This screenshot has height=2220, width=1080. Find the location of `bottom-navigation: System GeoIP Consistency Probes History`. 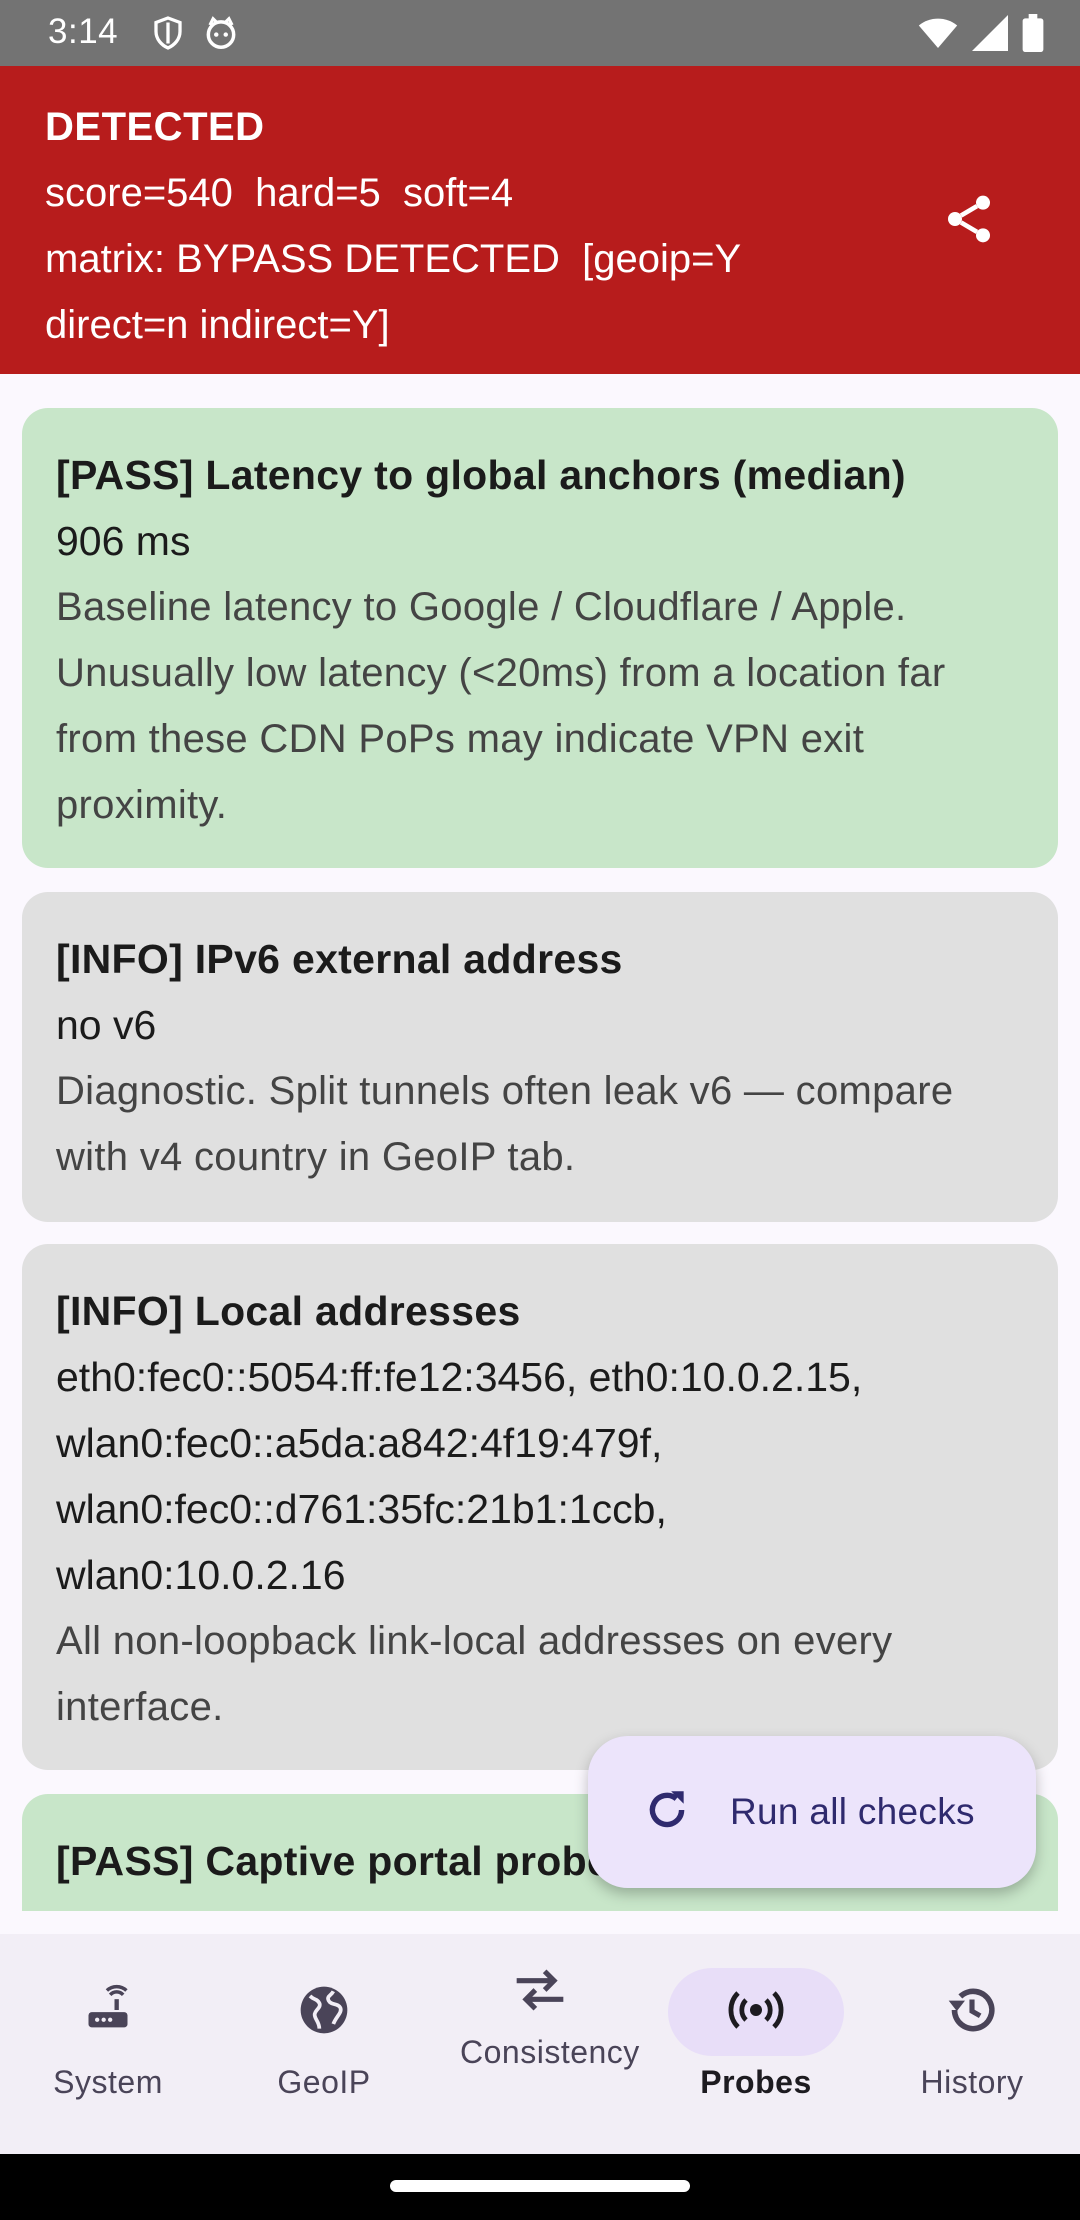

bottom-navigation: System GeoIP Consistency Probes History is located at coordinates (540, 2044).